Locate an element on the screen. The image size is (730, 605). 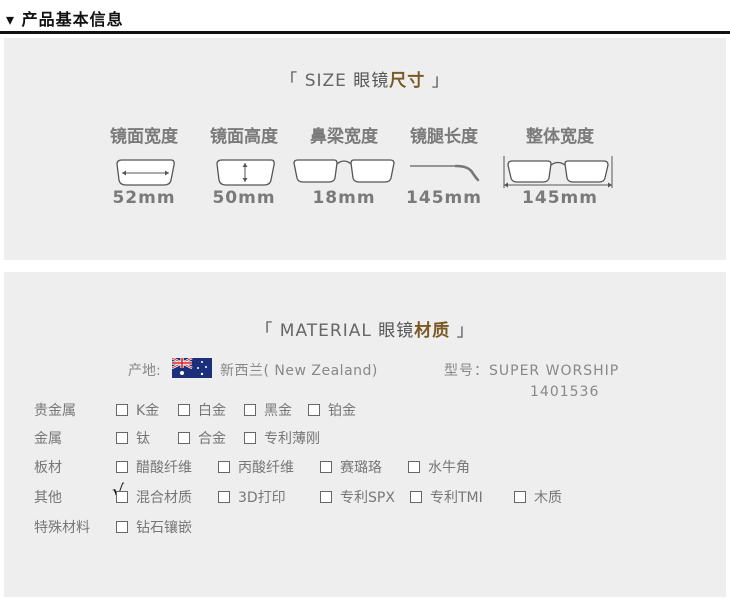
section-header-title: ▾ 产品基本信息 is located at coordinates (65, 19).